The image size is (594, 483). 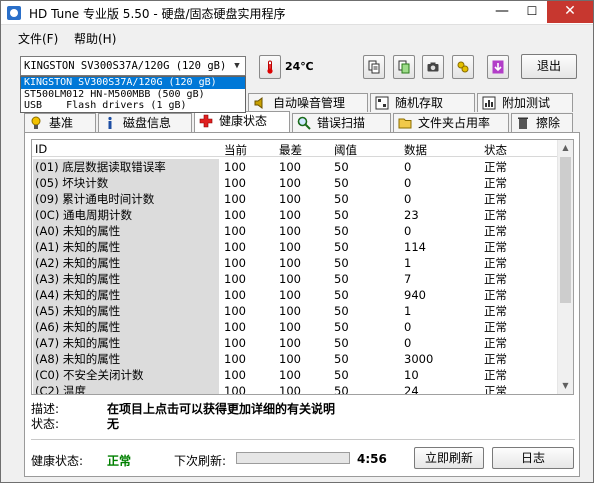 I want to click on row-id: (A7) 未知的属性, so click(x=126, y=343).